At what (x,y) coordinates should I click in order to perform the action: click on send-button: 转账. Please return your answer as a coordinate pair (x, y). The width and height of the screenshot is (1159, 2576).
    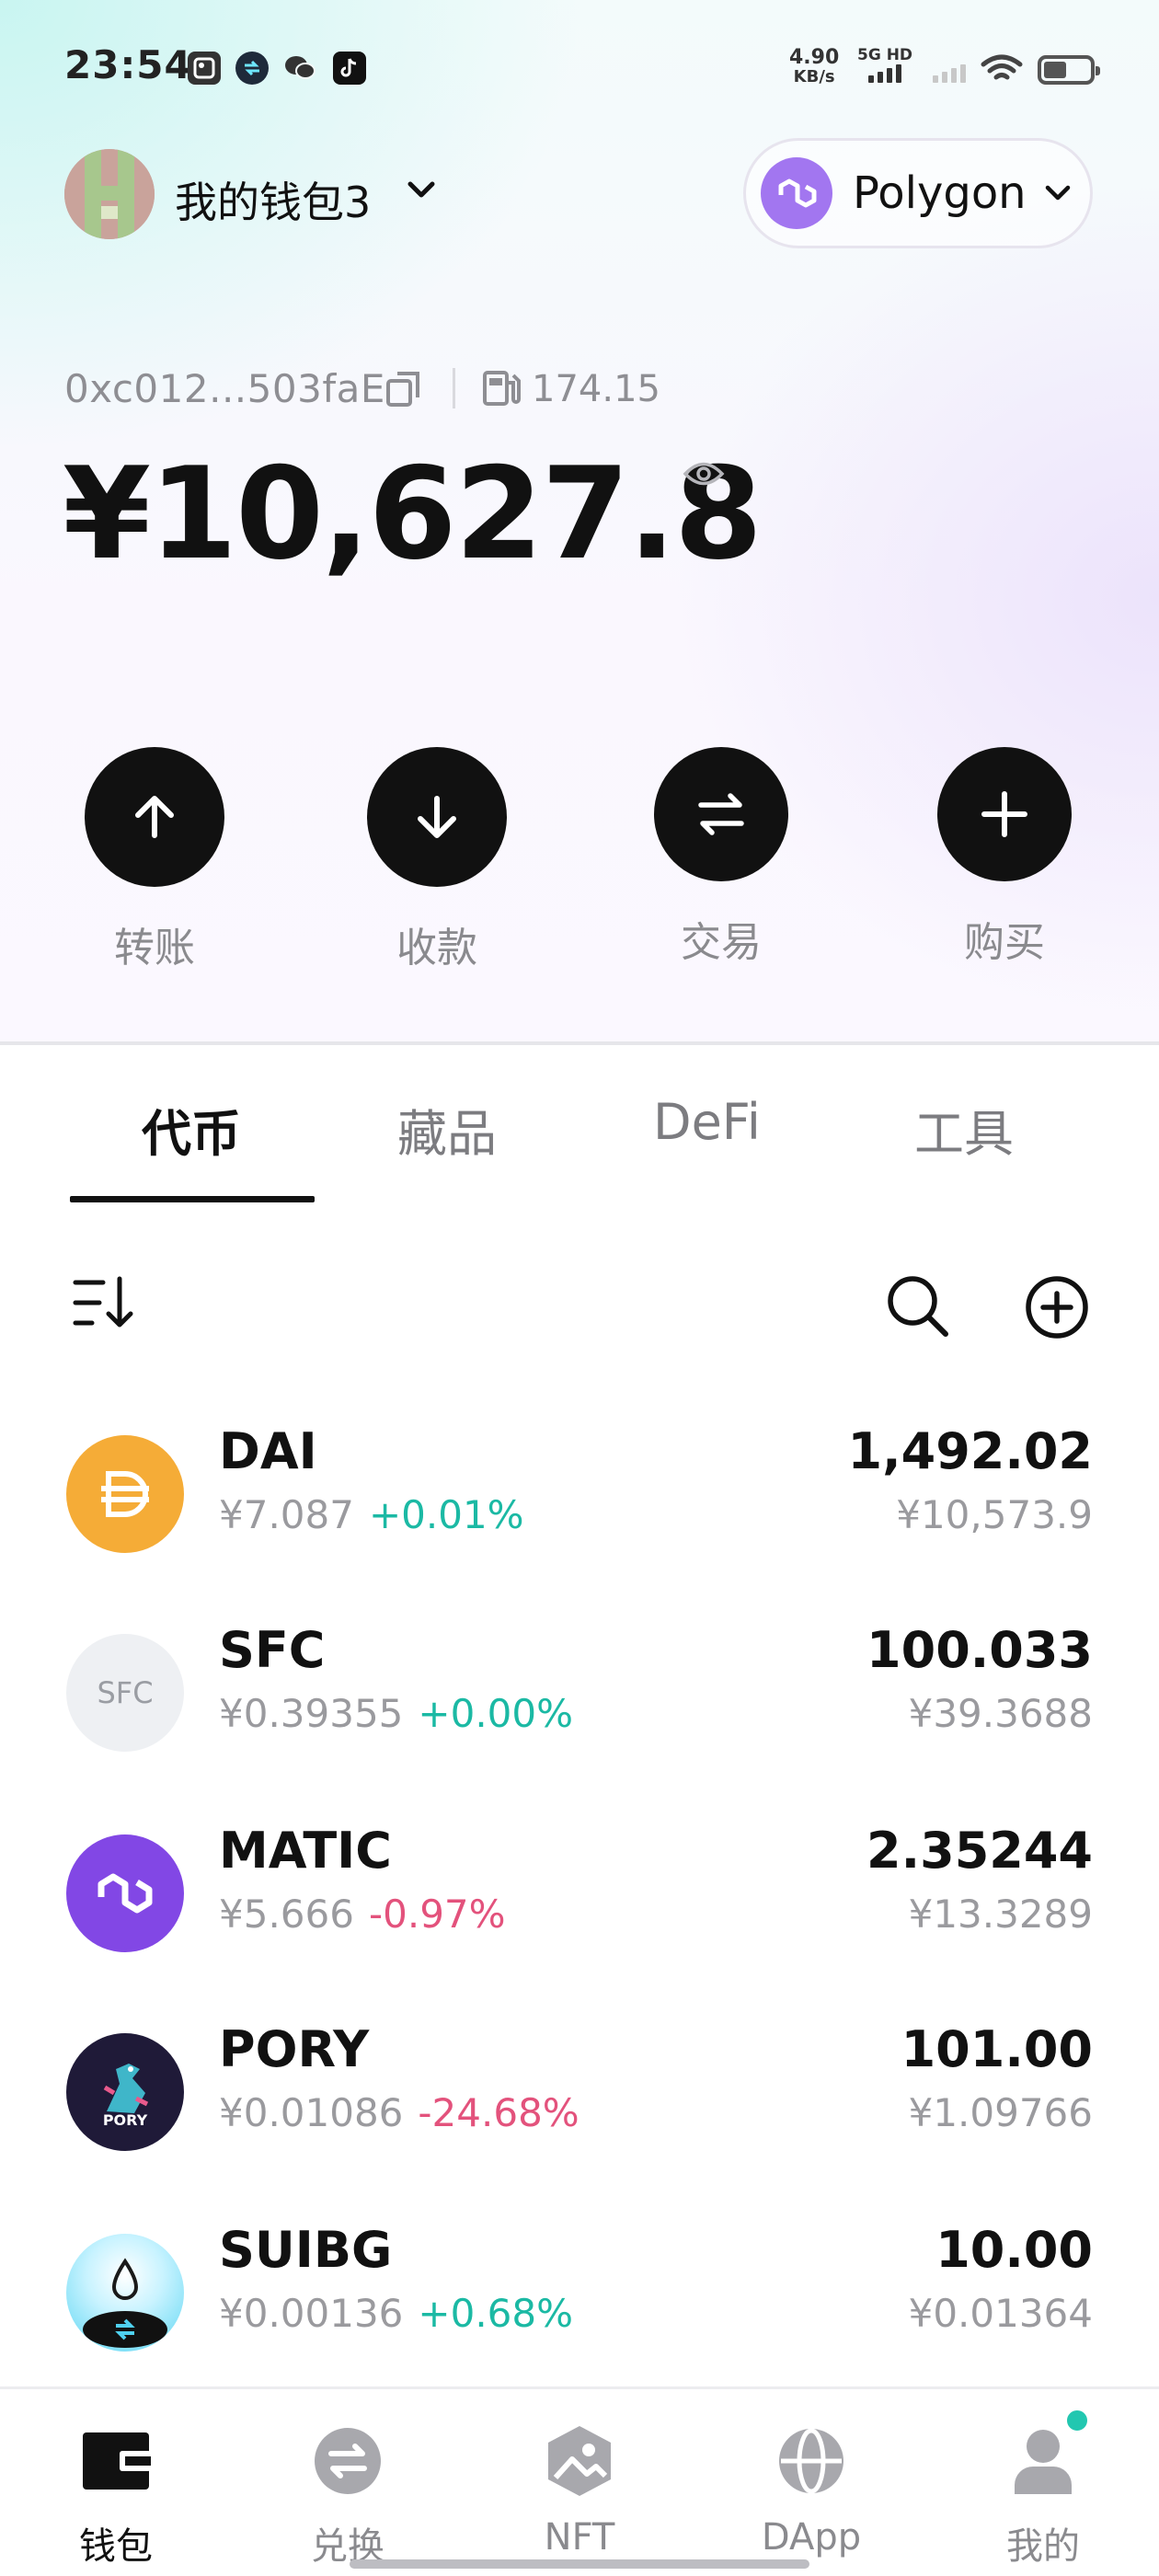
    Looking at the image, I should click on (154, 860).